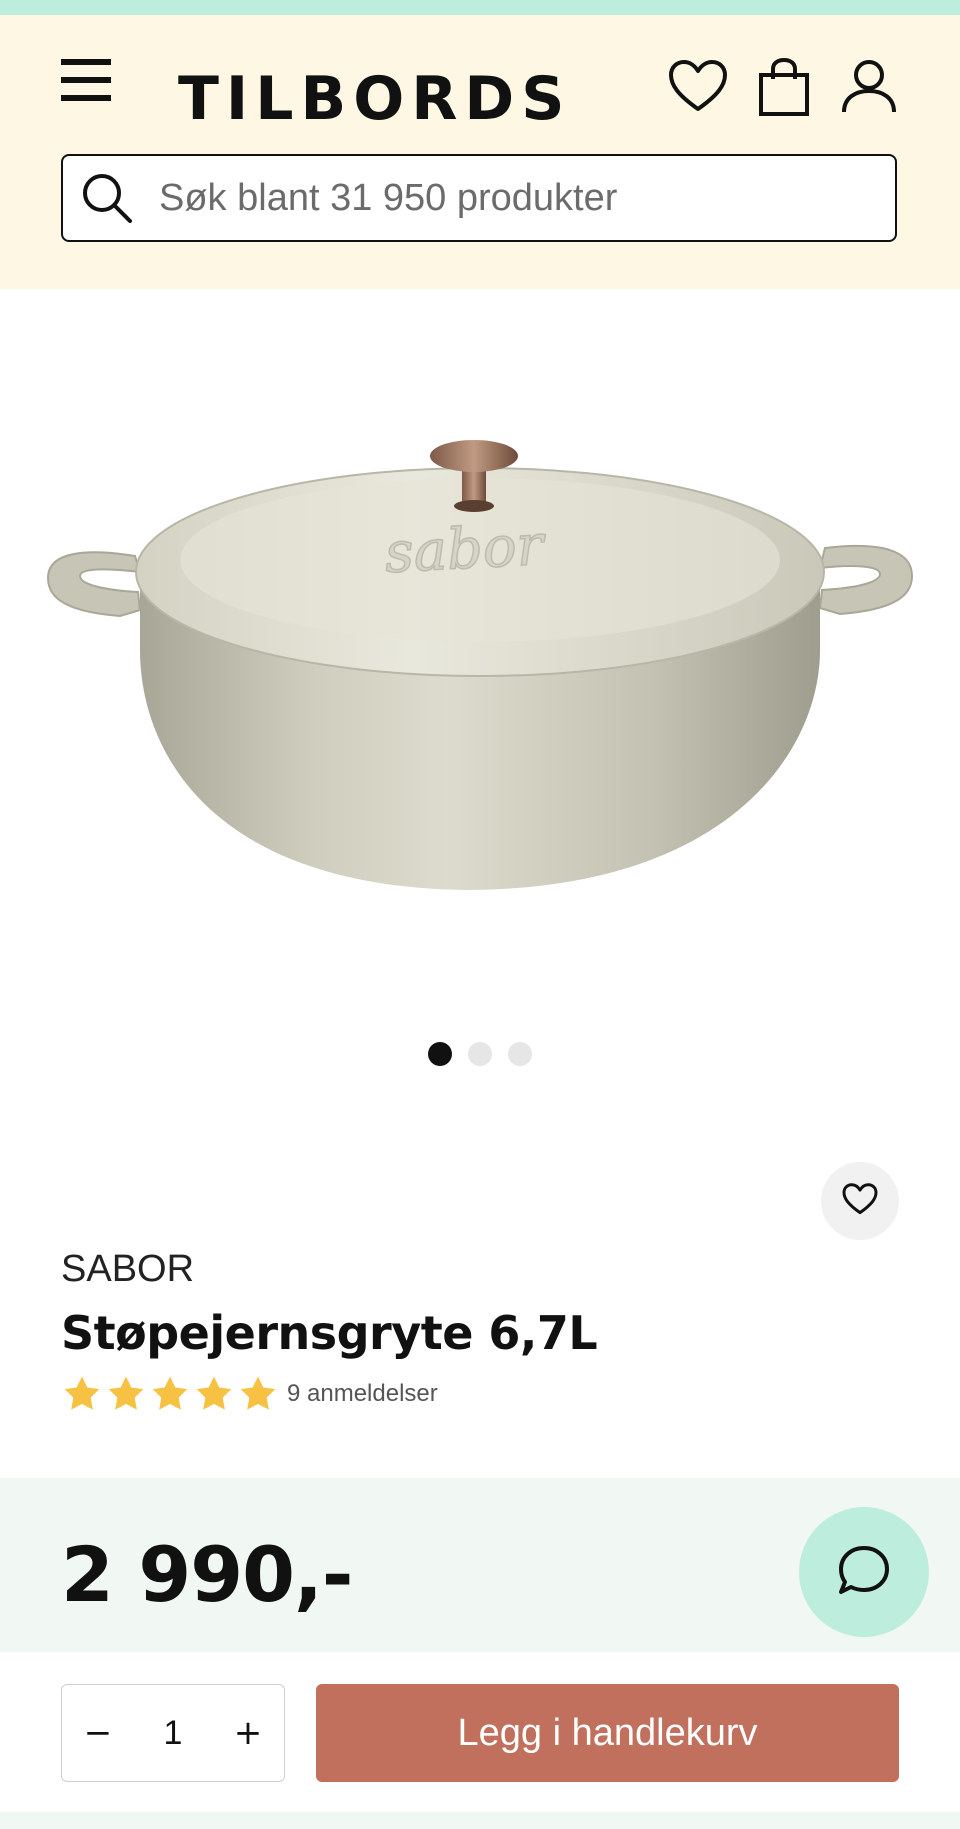 This screenshot has width=960, height=1829. I want to click on decrease-quantity-button: −, so click(98, 1733).